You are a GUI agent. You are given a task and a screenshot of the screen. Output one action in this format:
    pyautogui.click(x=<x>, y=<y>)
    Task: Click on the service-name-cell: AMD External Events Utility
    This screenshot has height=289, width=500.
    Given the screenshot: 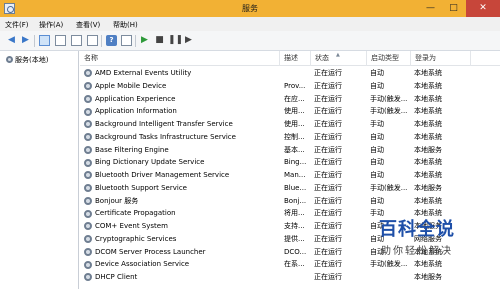 What is the action you would take?
    pyautogui.click(x=184, y=73)
    